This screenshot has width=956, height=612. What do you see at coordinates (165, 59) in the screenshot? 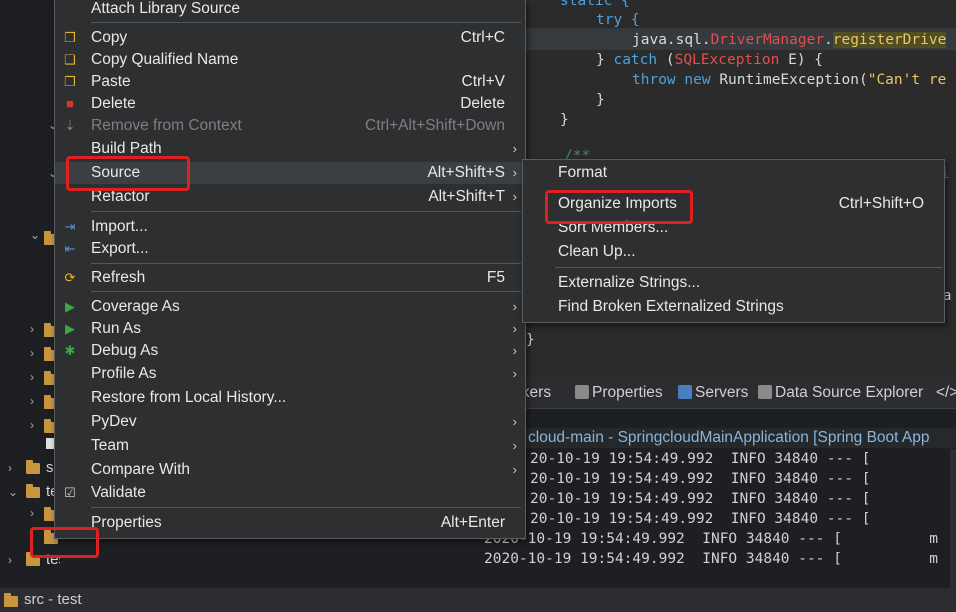
I see `menu-item-label: Copy Qualified Name` at bounding box center [165, 59].